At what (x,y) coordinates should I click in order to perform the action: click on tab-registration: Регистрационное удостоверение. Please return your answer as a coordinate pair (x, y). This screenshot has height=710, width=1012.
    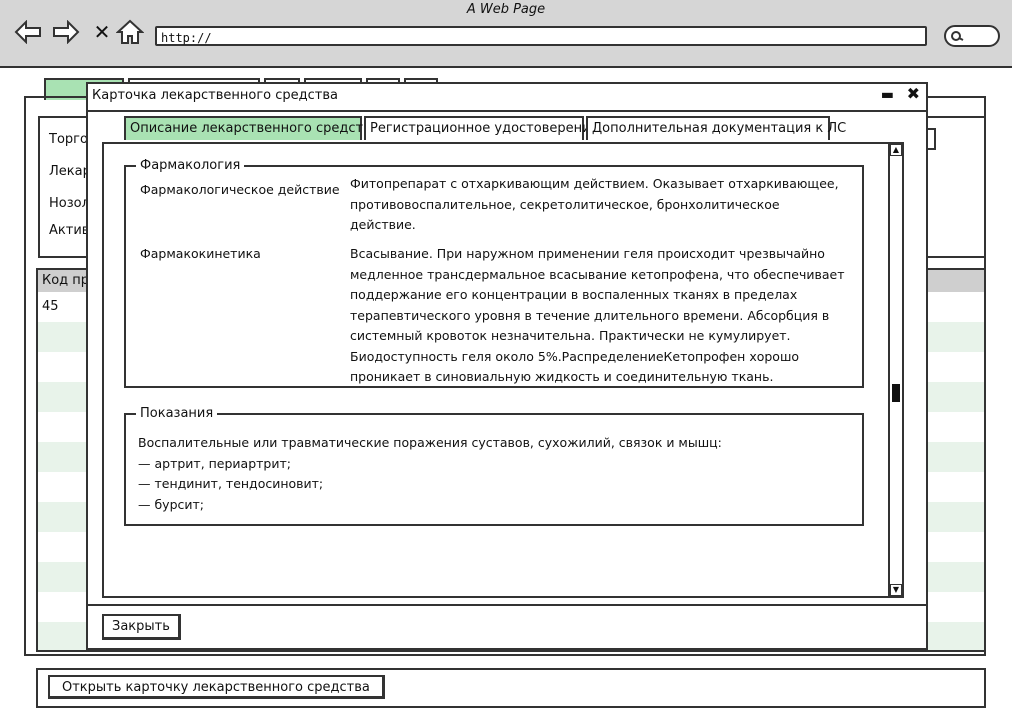
    Looking at the image, I should click on (481, 128).